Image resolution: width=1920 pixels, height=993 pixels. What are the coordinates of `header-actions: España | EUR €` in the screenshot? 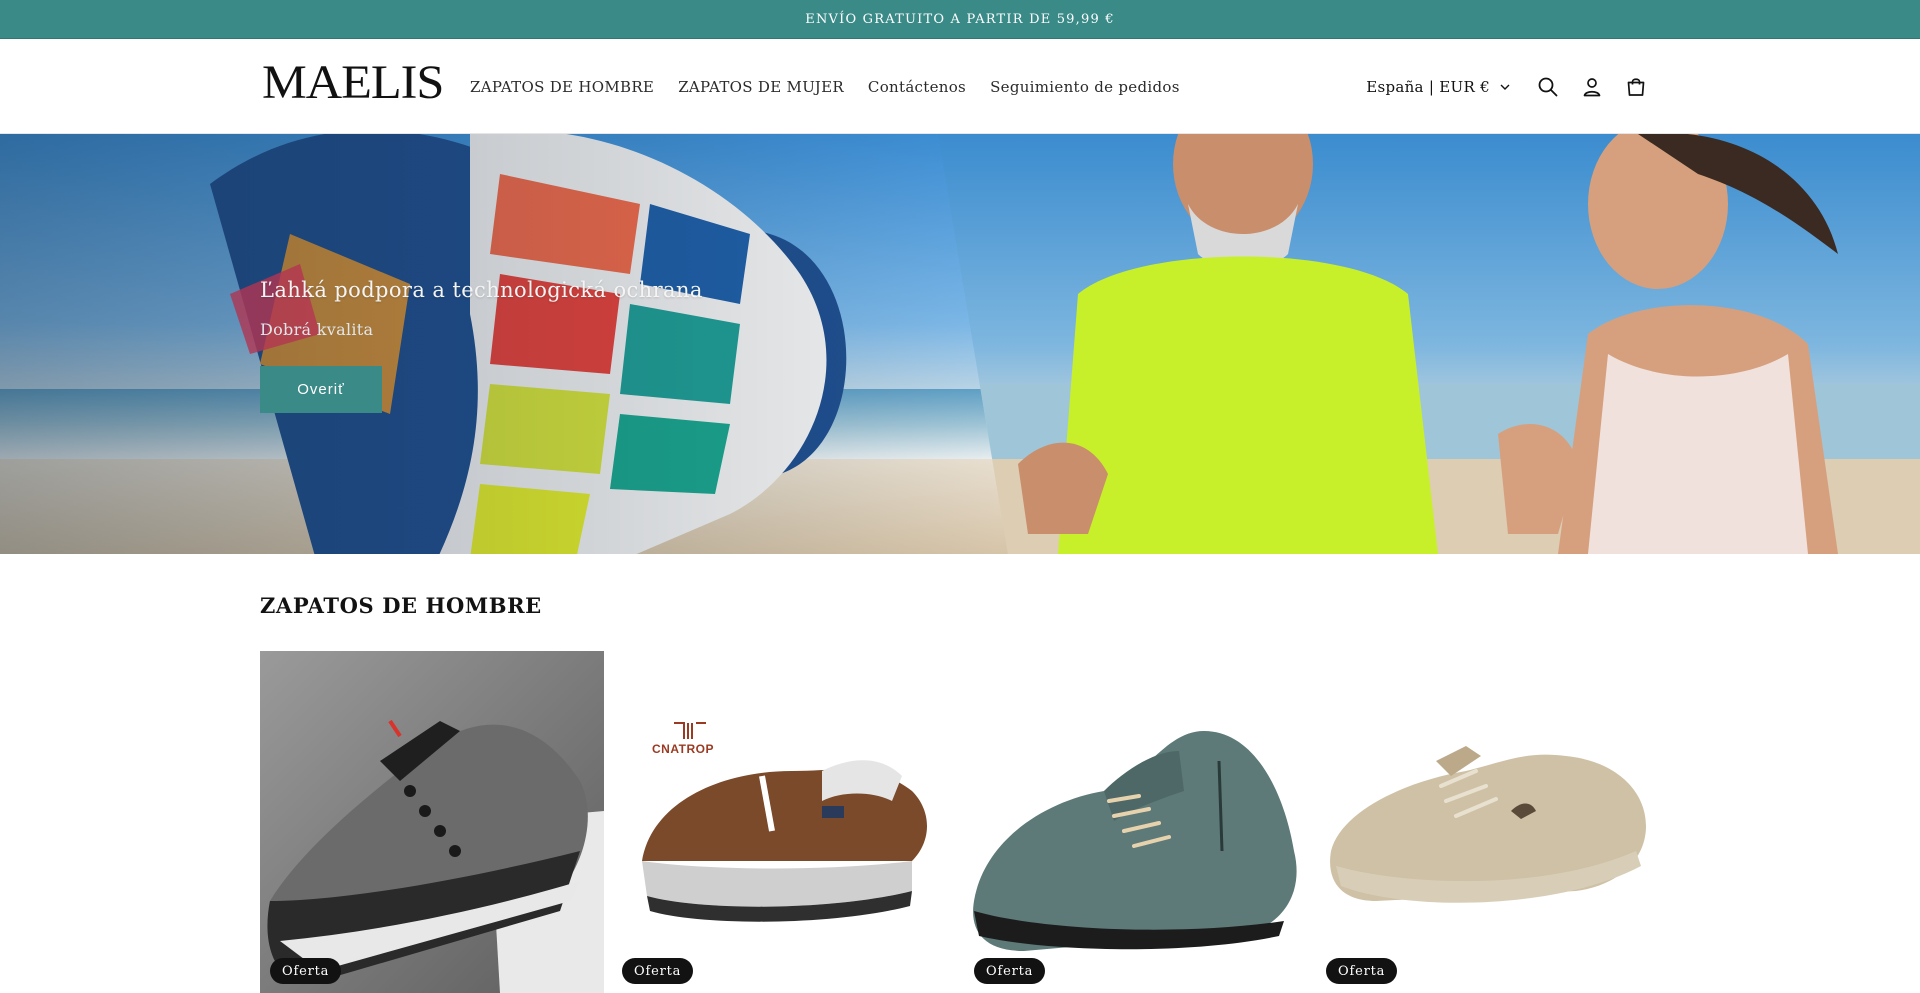 It's located at (1512, 86).